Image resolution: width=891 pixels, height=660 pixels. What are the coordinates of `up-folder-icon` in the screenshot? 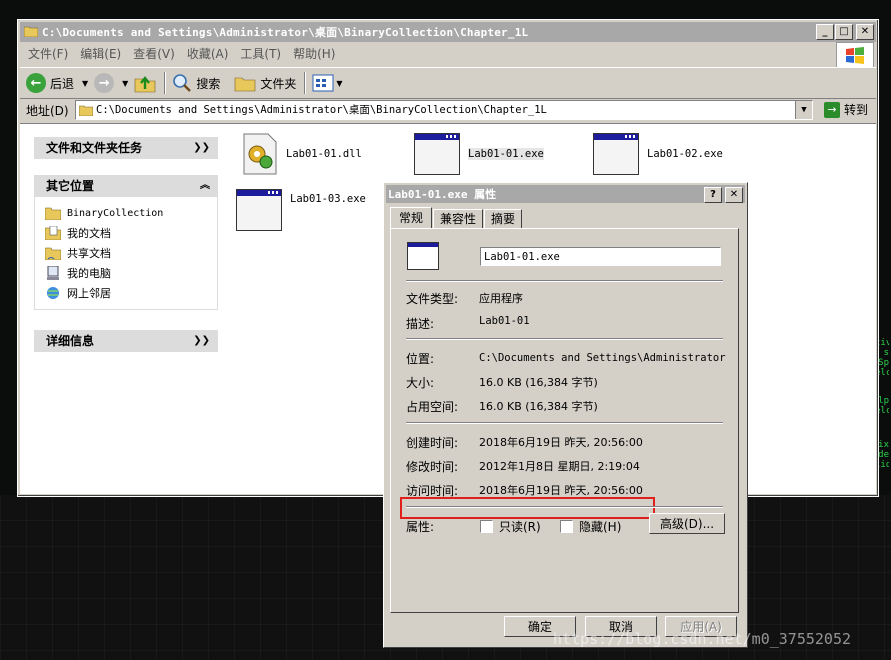 It's located at (145, 84).